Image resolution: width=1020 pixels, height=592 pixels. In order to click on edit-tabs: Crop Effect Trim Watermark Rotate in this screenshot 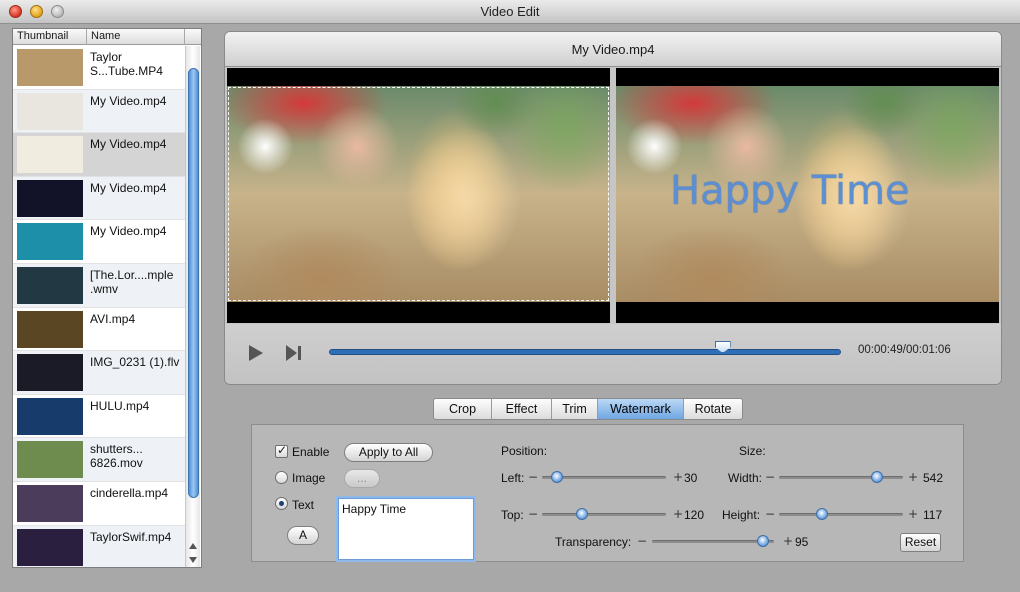, I will do `click(588, 409)`.